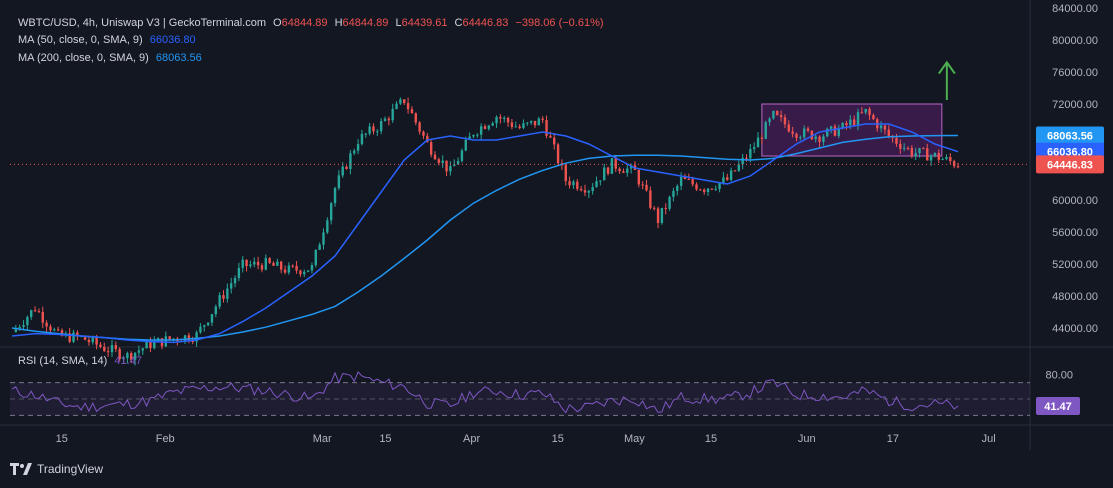 The image size is (1113, 488). Describe the element at coordinates (1058, 407) in the screenshot. I see `rsi-badge: 41.47` at that location.